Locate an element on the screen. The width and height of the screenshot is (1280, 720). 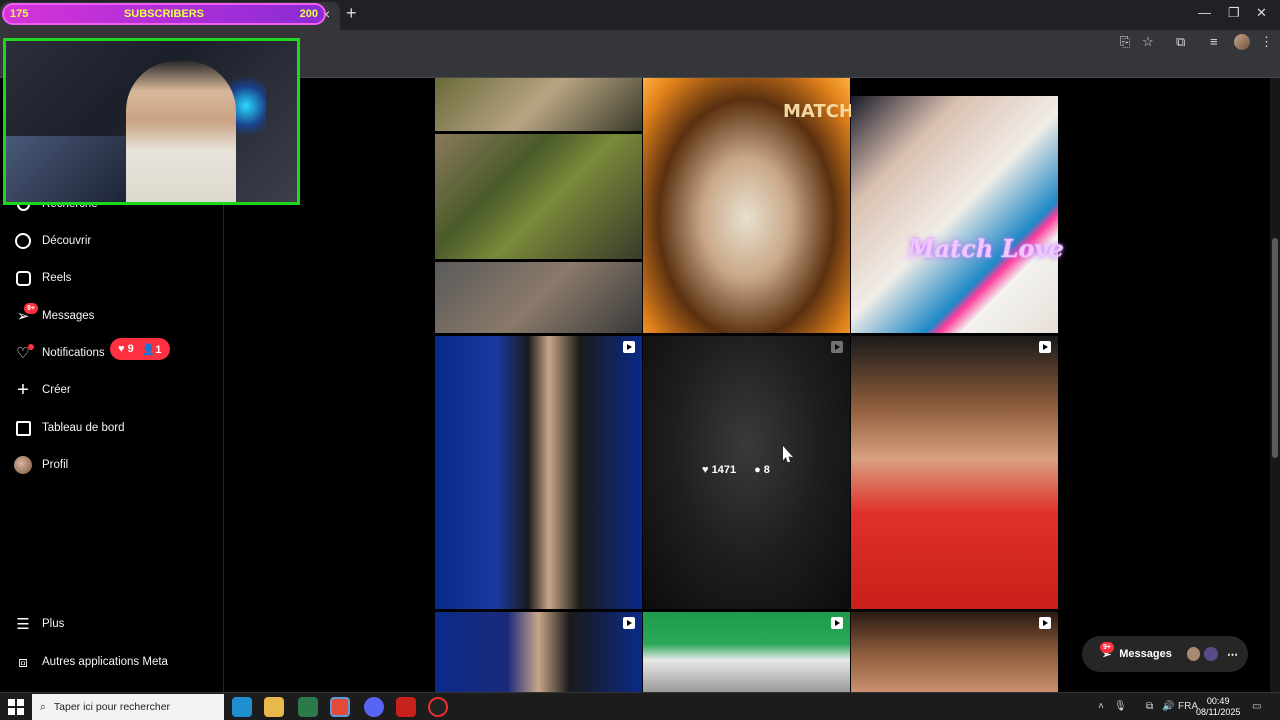
clock-date: 08/11/2025 is located at coordinates (1218, 712).